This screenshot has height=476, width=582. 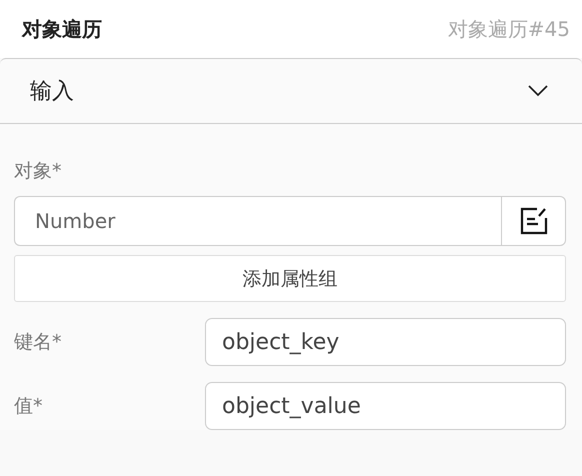 I want to click on input-field: object_value, so click(x=385, y=406).